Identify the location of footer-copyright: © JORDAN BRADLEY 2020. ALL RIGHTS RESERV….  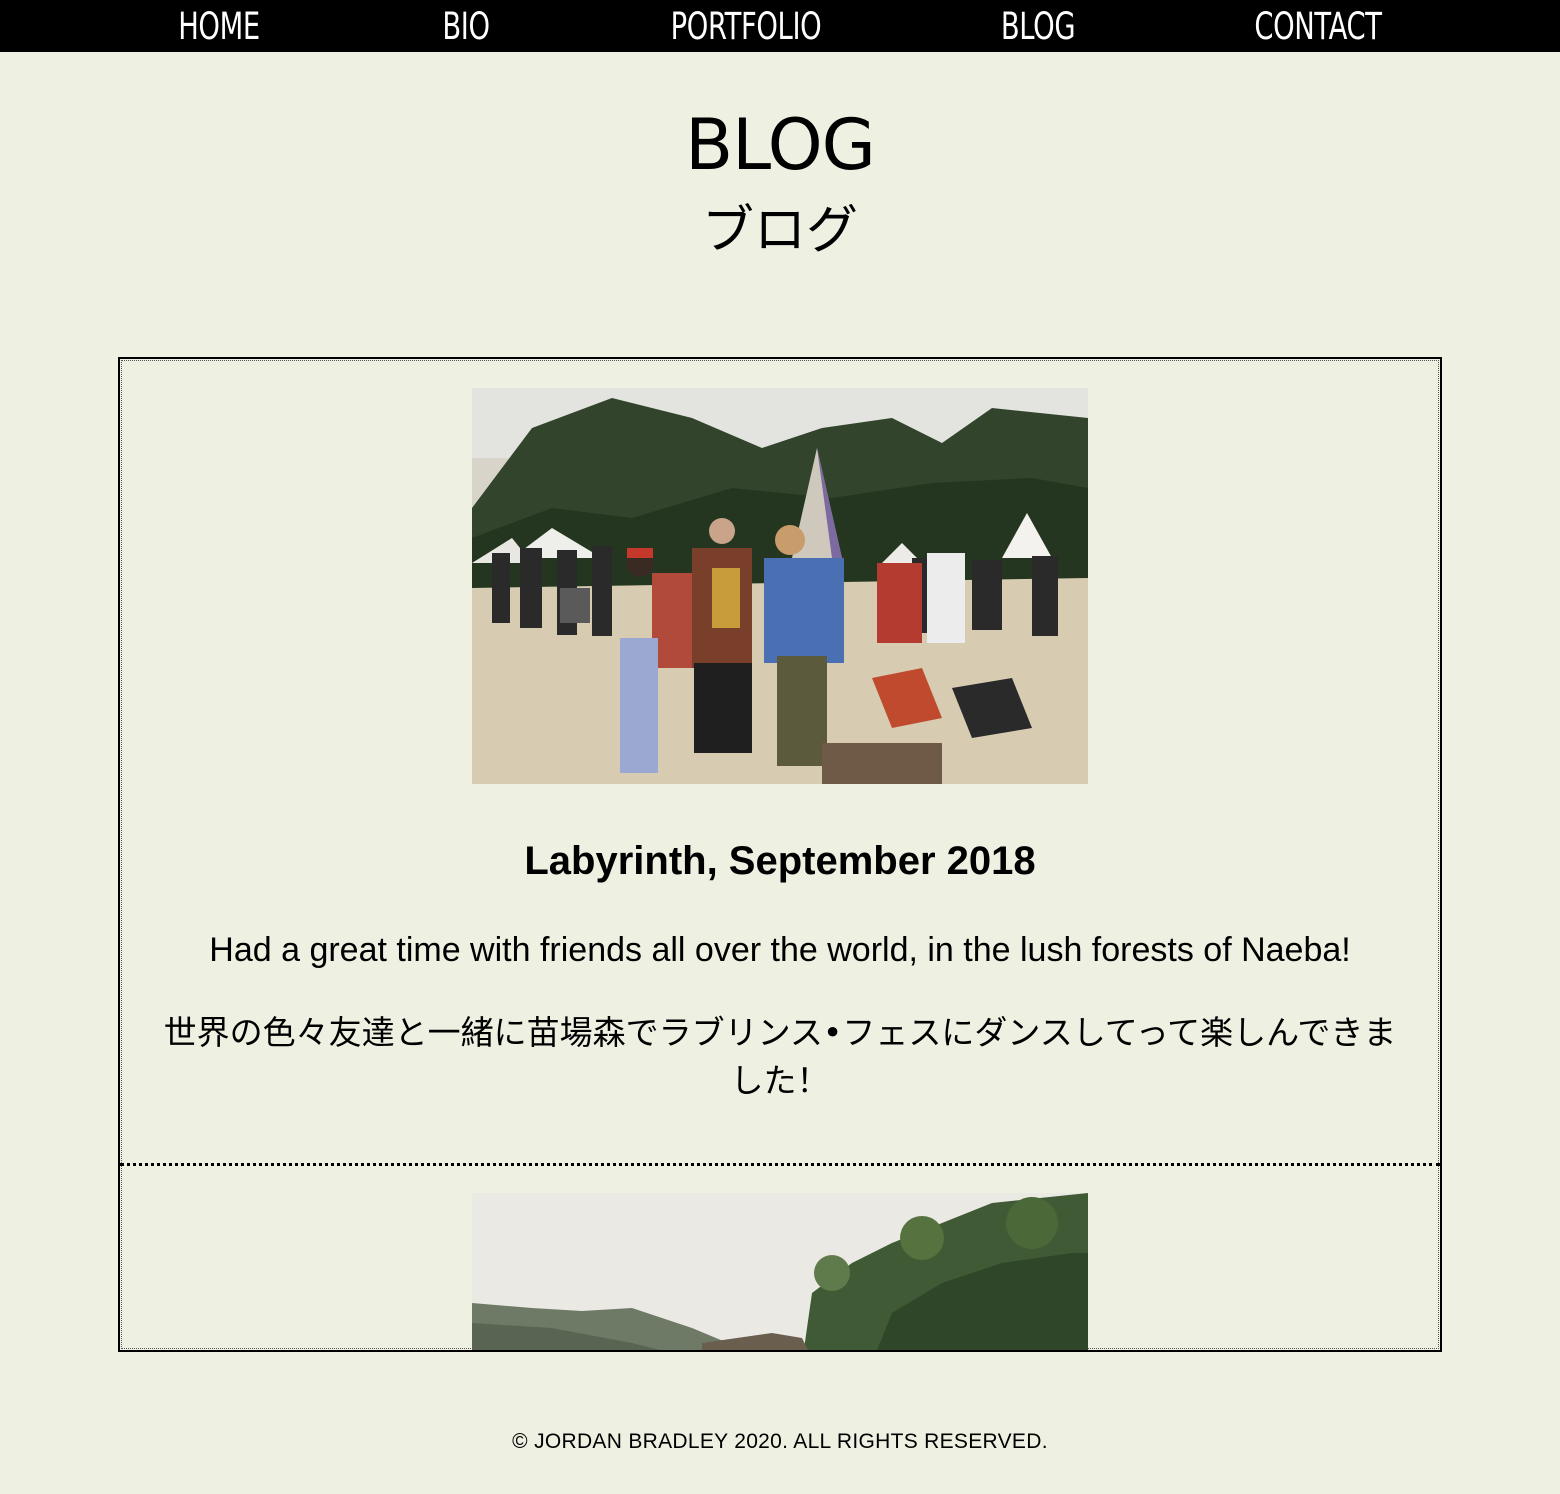
(780, 1441).